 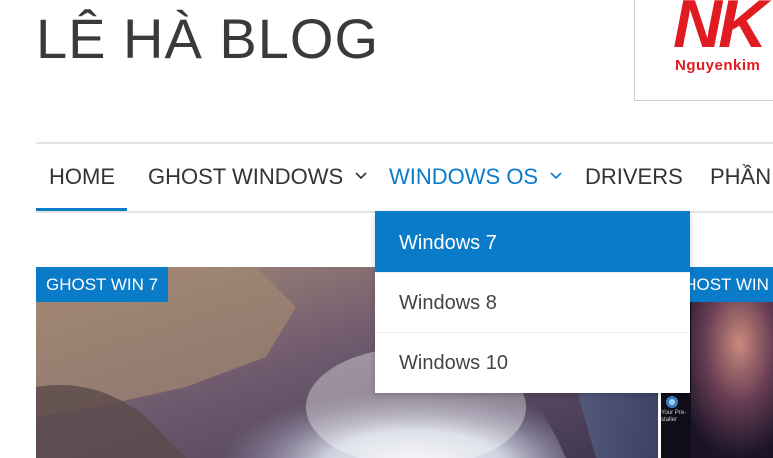 I want to click on nav-item-home: HOME, so click(x=81, y=177).